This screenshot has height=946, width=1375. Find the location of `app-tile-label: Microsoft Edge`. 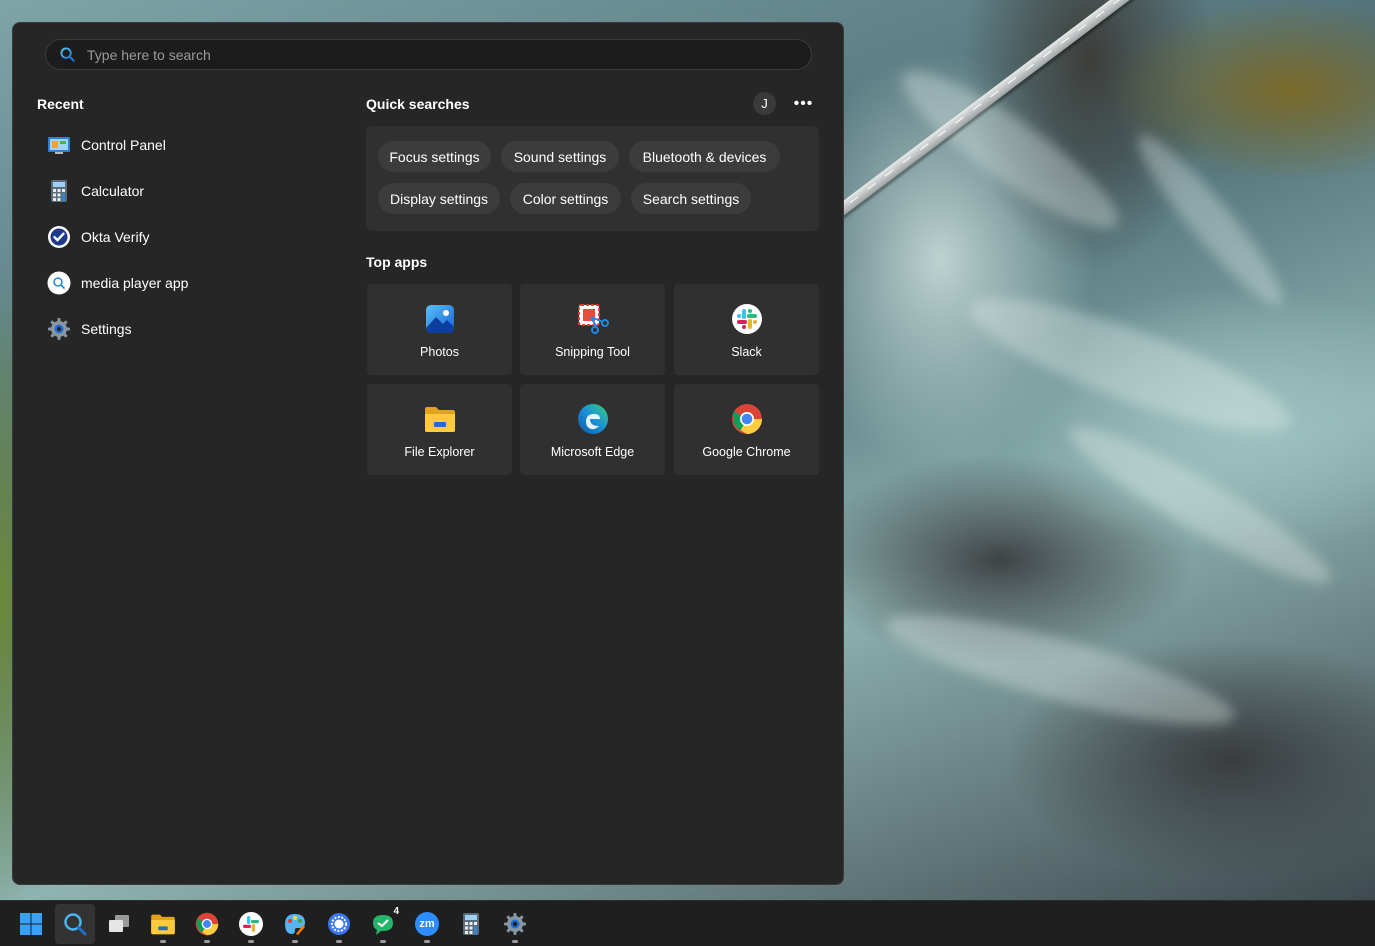

app-tile-label: Microsoft Edge is located at coordinates (592, 452).